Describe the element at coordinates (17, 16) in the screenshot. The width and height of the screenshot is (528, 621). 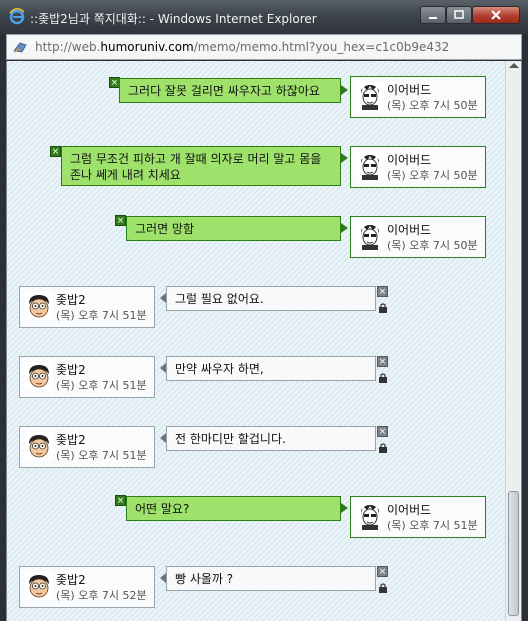
I see `ie-icon` at that location.